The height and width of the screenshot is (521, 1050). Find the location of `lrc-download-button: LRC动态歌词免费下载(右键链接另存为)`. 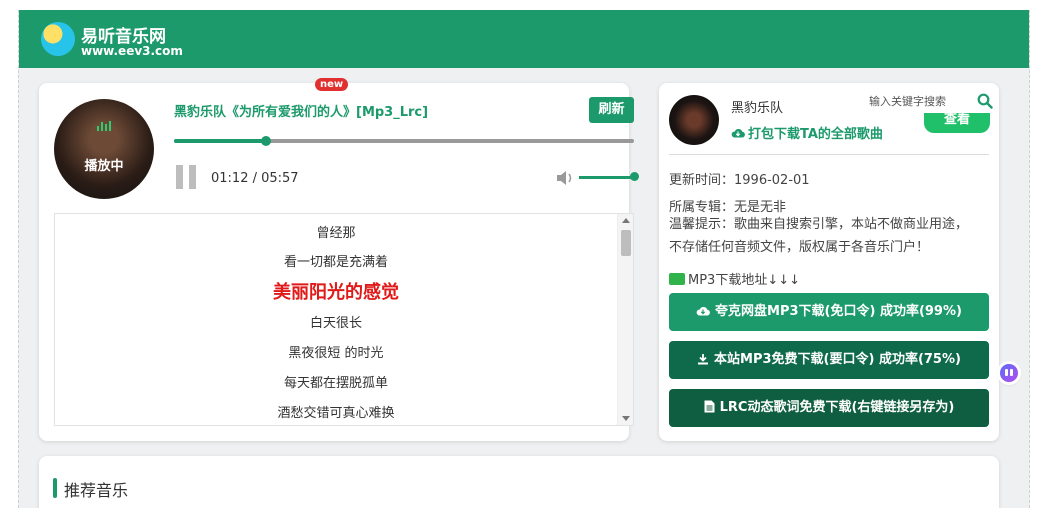

lrc-download-button: LRC动态歌词免费下载(右键链接另存为) is located at coordinates (829, 408).